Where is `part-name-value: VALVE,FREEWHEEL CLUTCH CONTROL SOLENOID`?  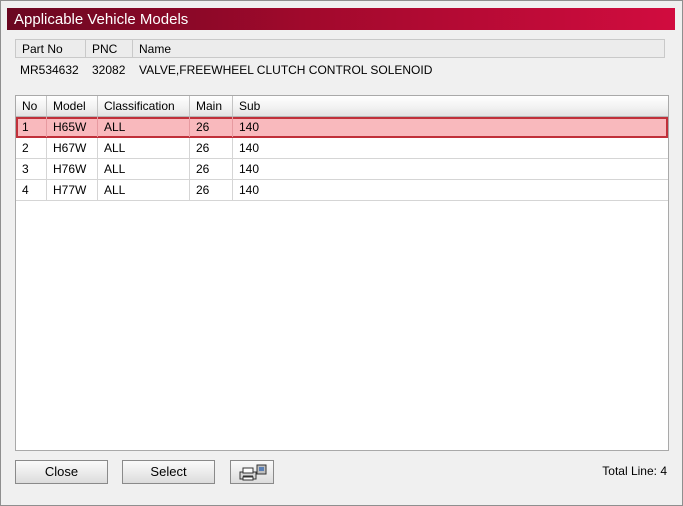
part-name-value: VALVE,FREEWHEEL CLUTCH CONTROL SOLENOID is located at coordinates (286, 70).